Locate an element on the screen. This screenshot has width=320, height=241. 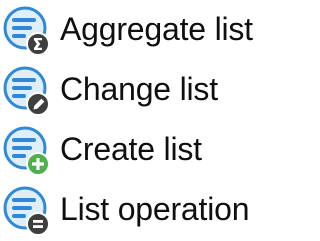
menu-item-label: List operation is located at coordinates (155, 209).